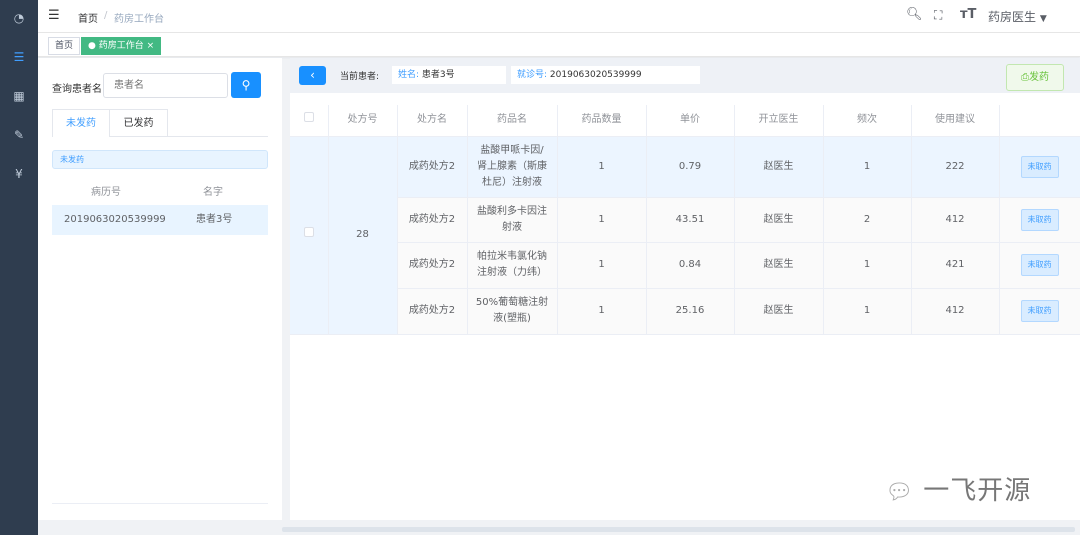 This screenshot has height=535, width=1080. I want to click on search-icon: ⚲, so click(246, 85).